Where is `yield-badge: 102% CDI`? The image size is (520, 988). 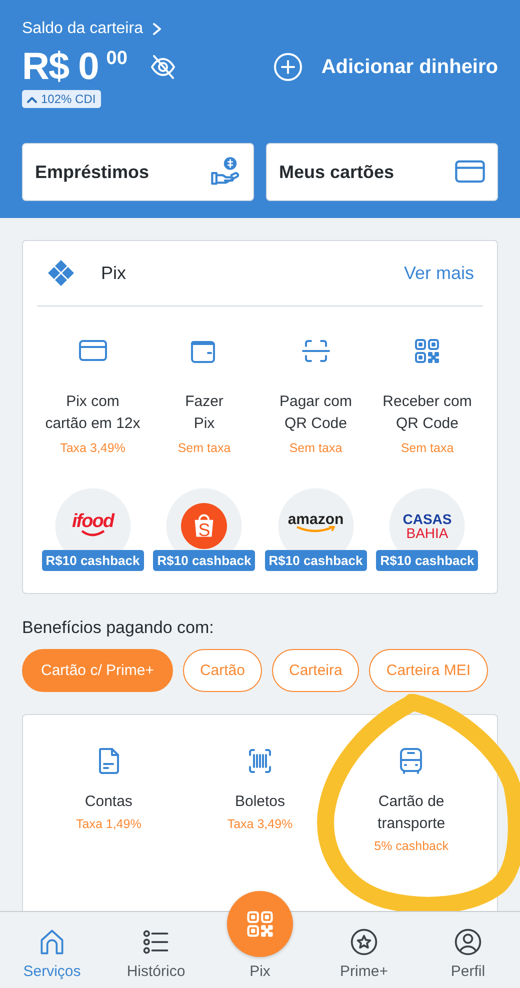 yield-badge: 102% CDI is located at coordinates (61, 99).